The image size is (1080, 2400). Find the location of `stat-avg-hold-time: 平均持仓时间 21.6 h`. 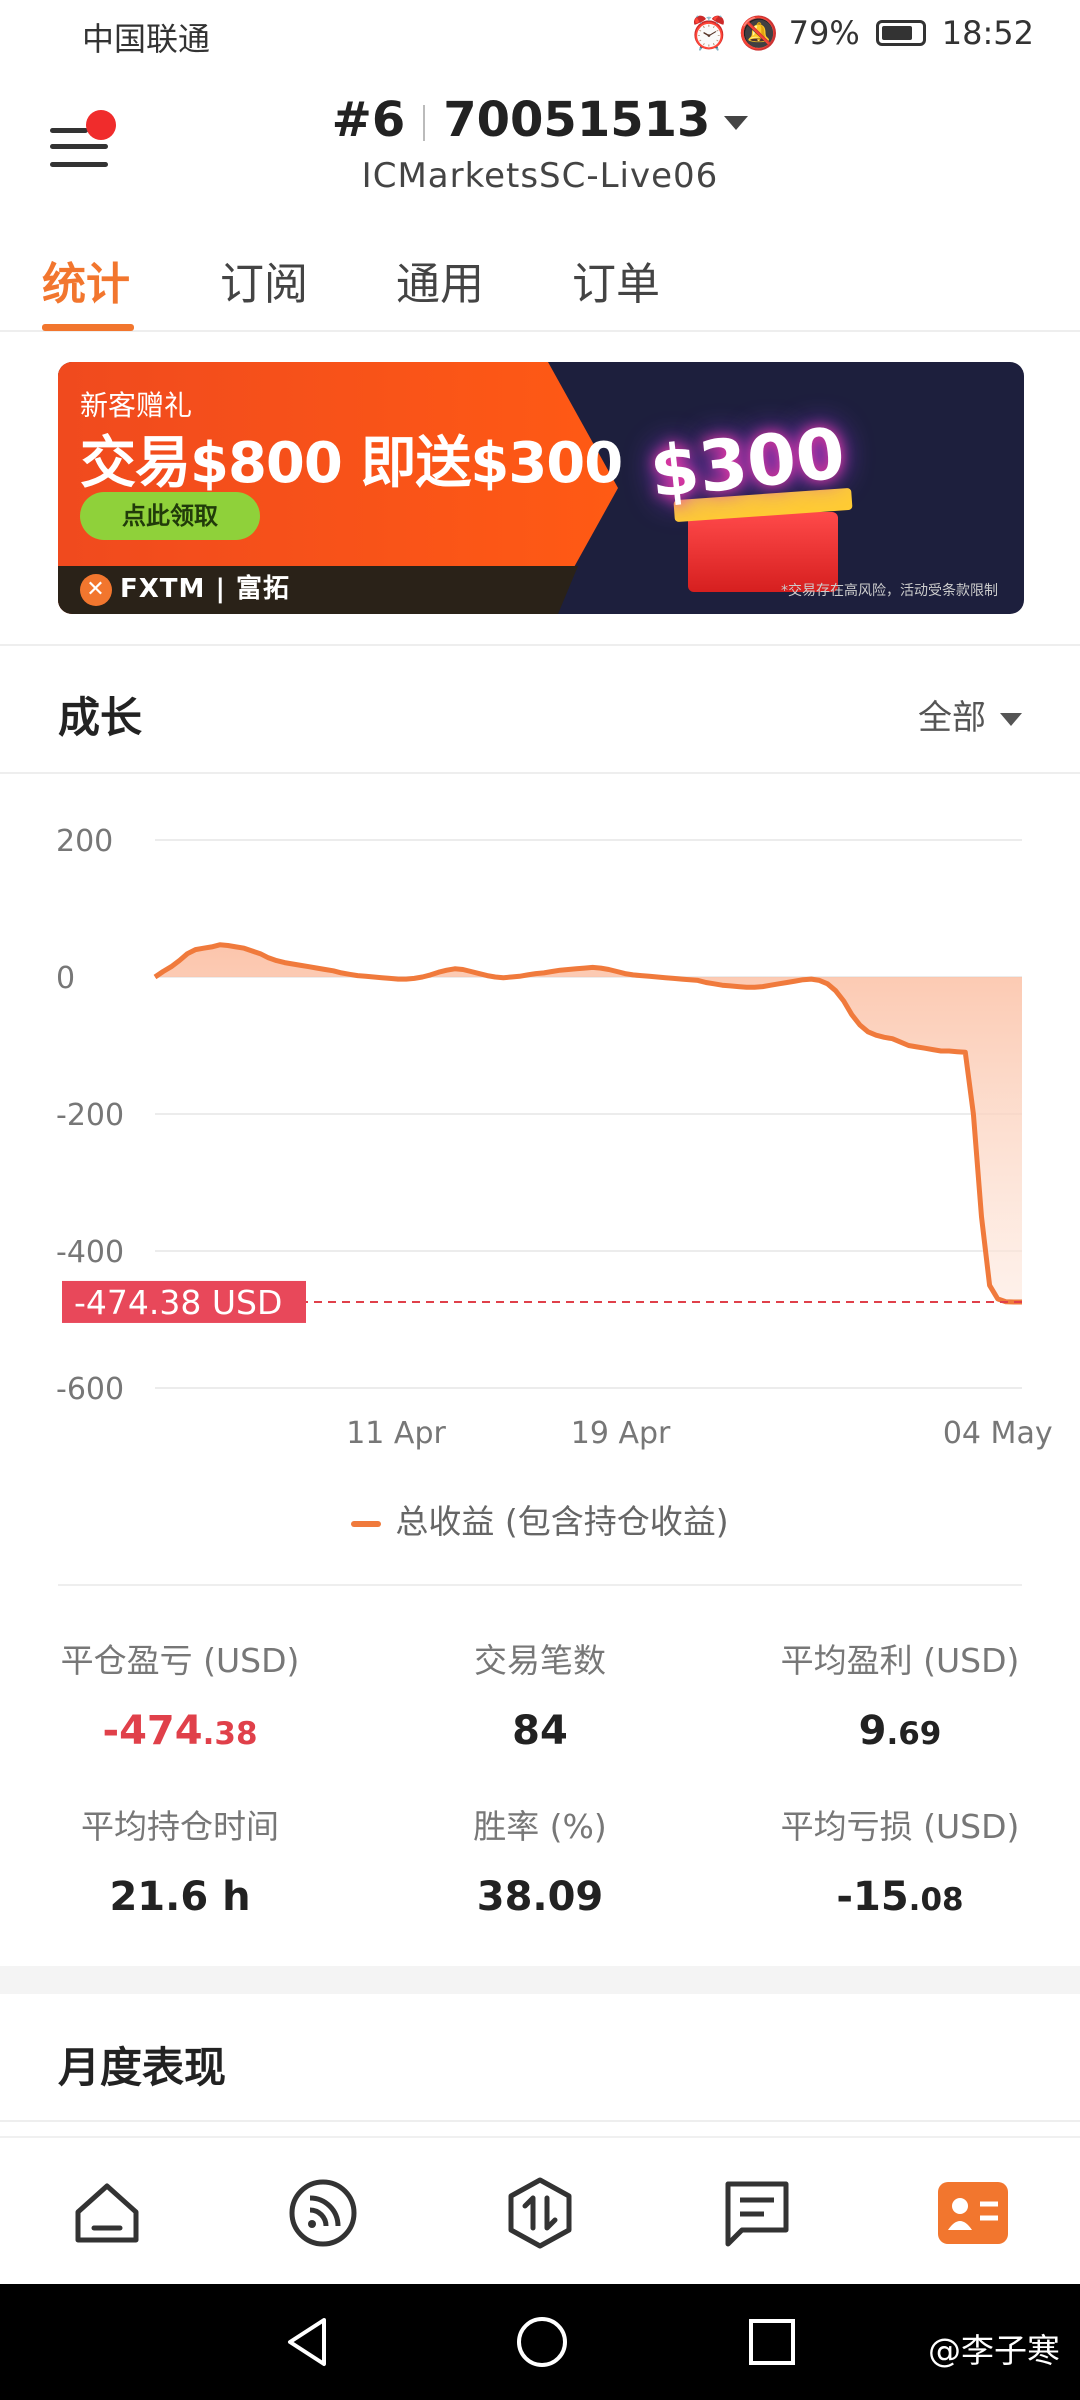

stat-avg-hold-time: 平均持仓时间 21.6 h is located at coordinates (180, 1860).